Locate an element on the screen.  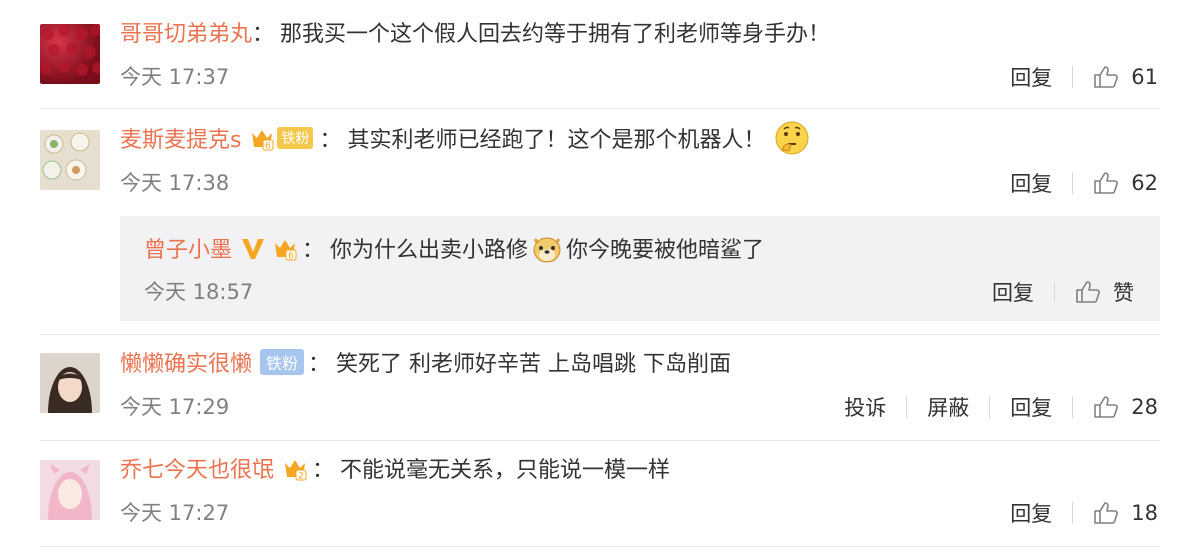
like-button: 18 is located at coordinates (1125, 513).